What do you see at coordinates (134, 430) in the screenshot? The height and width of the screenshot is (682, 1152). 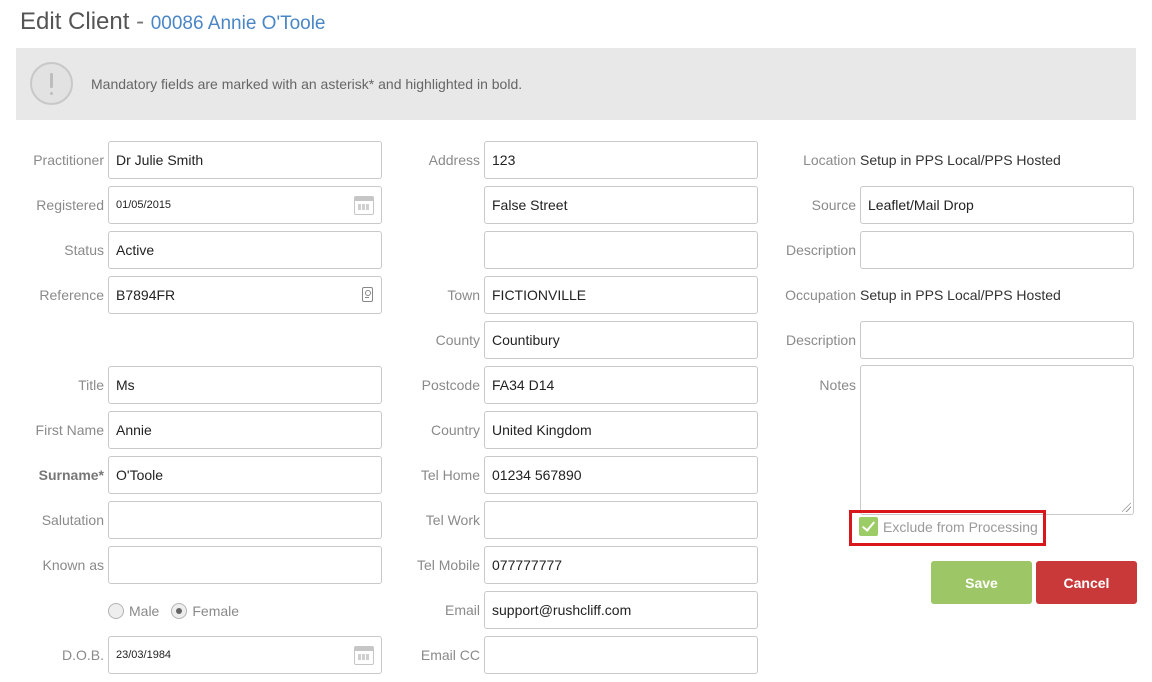 I see `first-name-value: Annie` at bounding box center [134, 430].